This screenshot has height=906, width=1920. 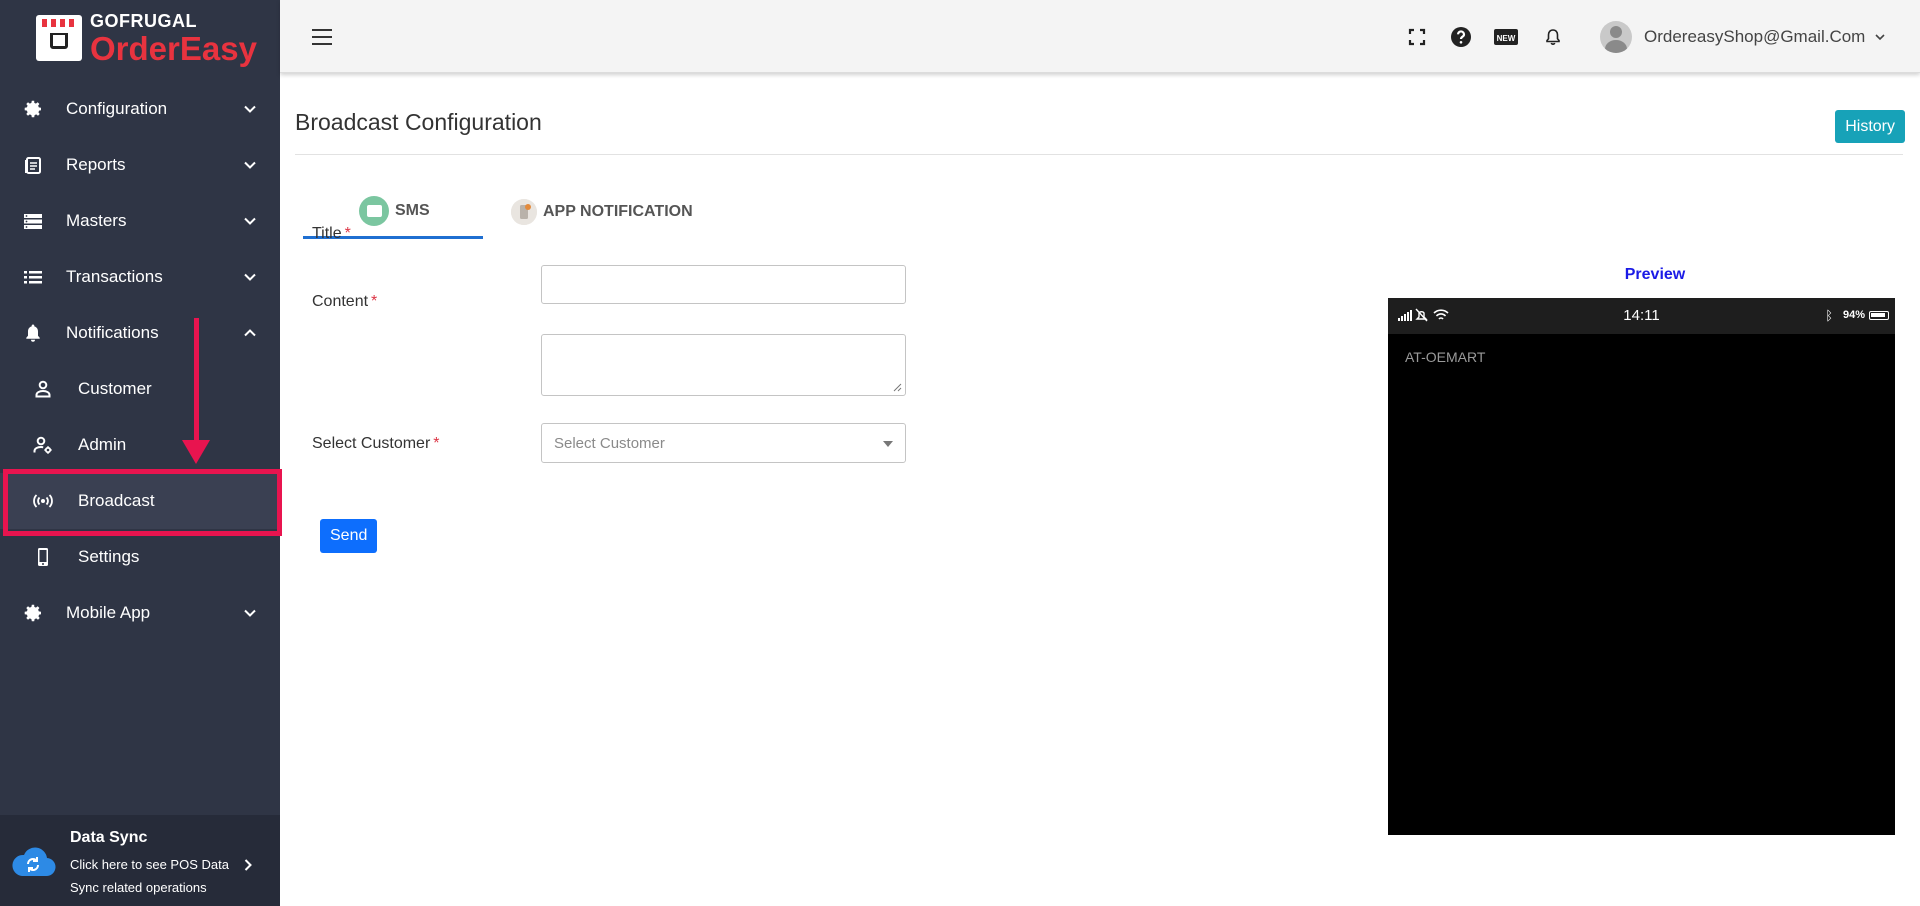 I want to click on sidebar-subitem-label: Settings, so click(x=109, y=556).